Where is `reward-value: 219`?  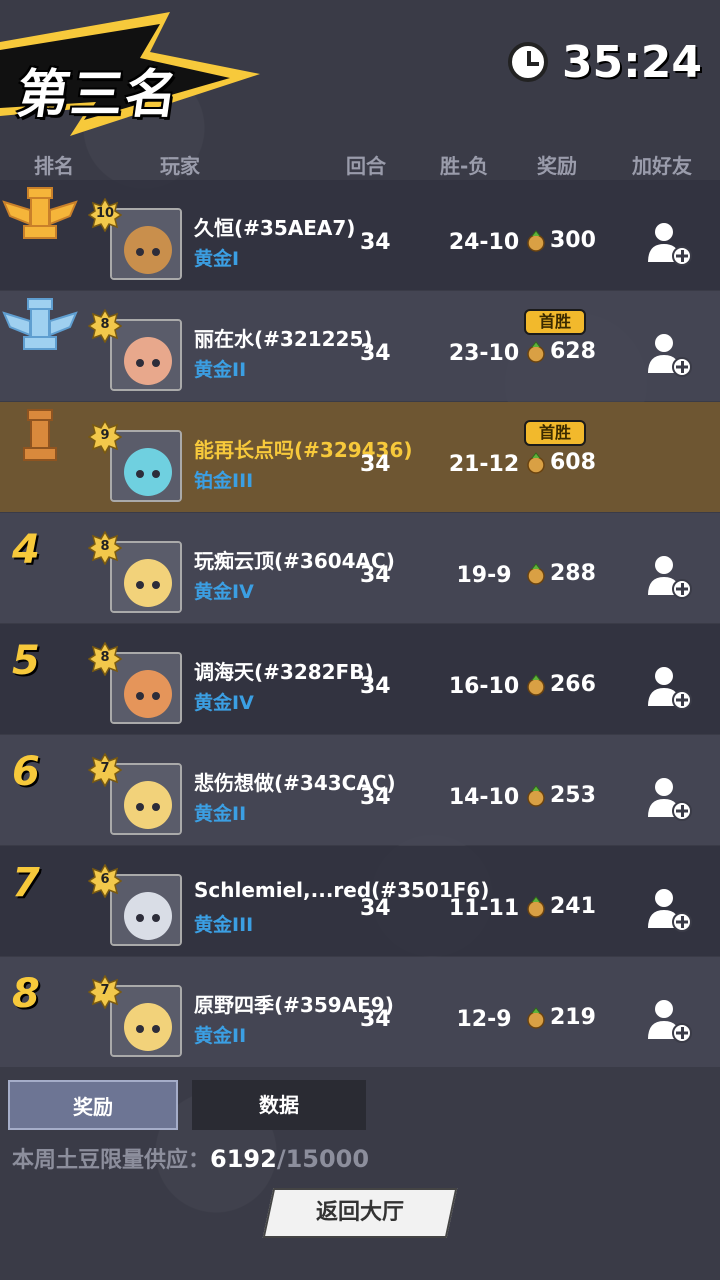 reward-value: 219 is located at coordinates (573, 1017).